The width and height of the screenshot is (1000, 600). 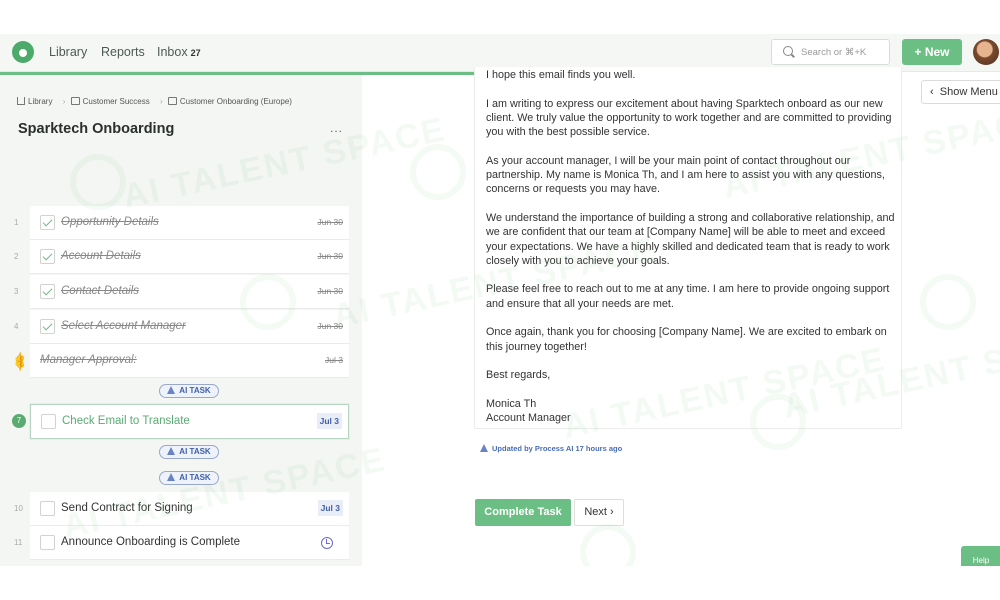 I want to click on next-button: Next ›, so click(x=599, y=512).